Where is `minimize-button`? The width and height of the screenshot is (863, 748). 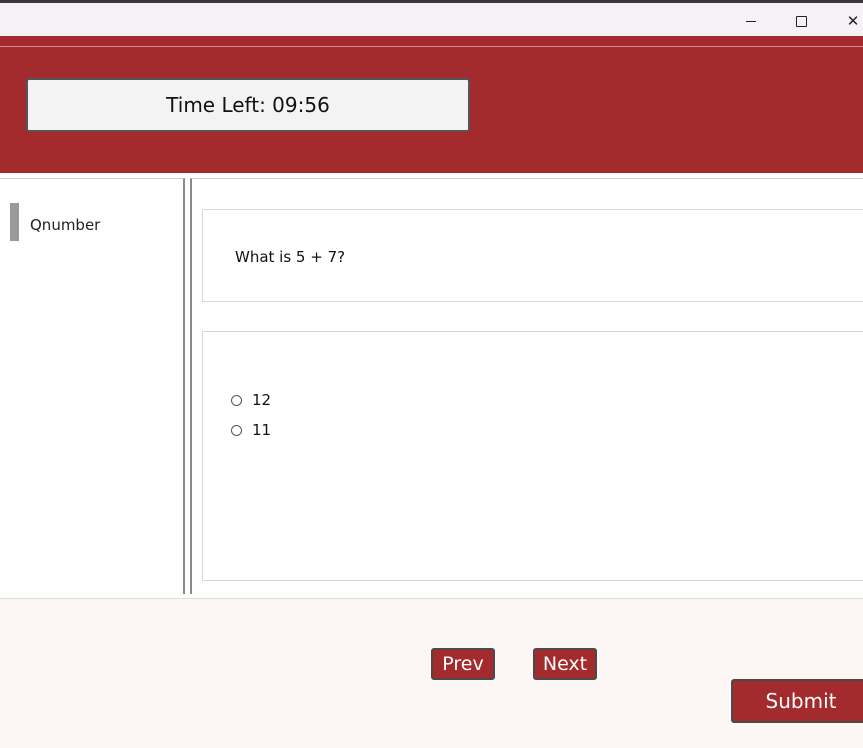 minimize-button is located at coordinates (751, 21).